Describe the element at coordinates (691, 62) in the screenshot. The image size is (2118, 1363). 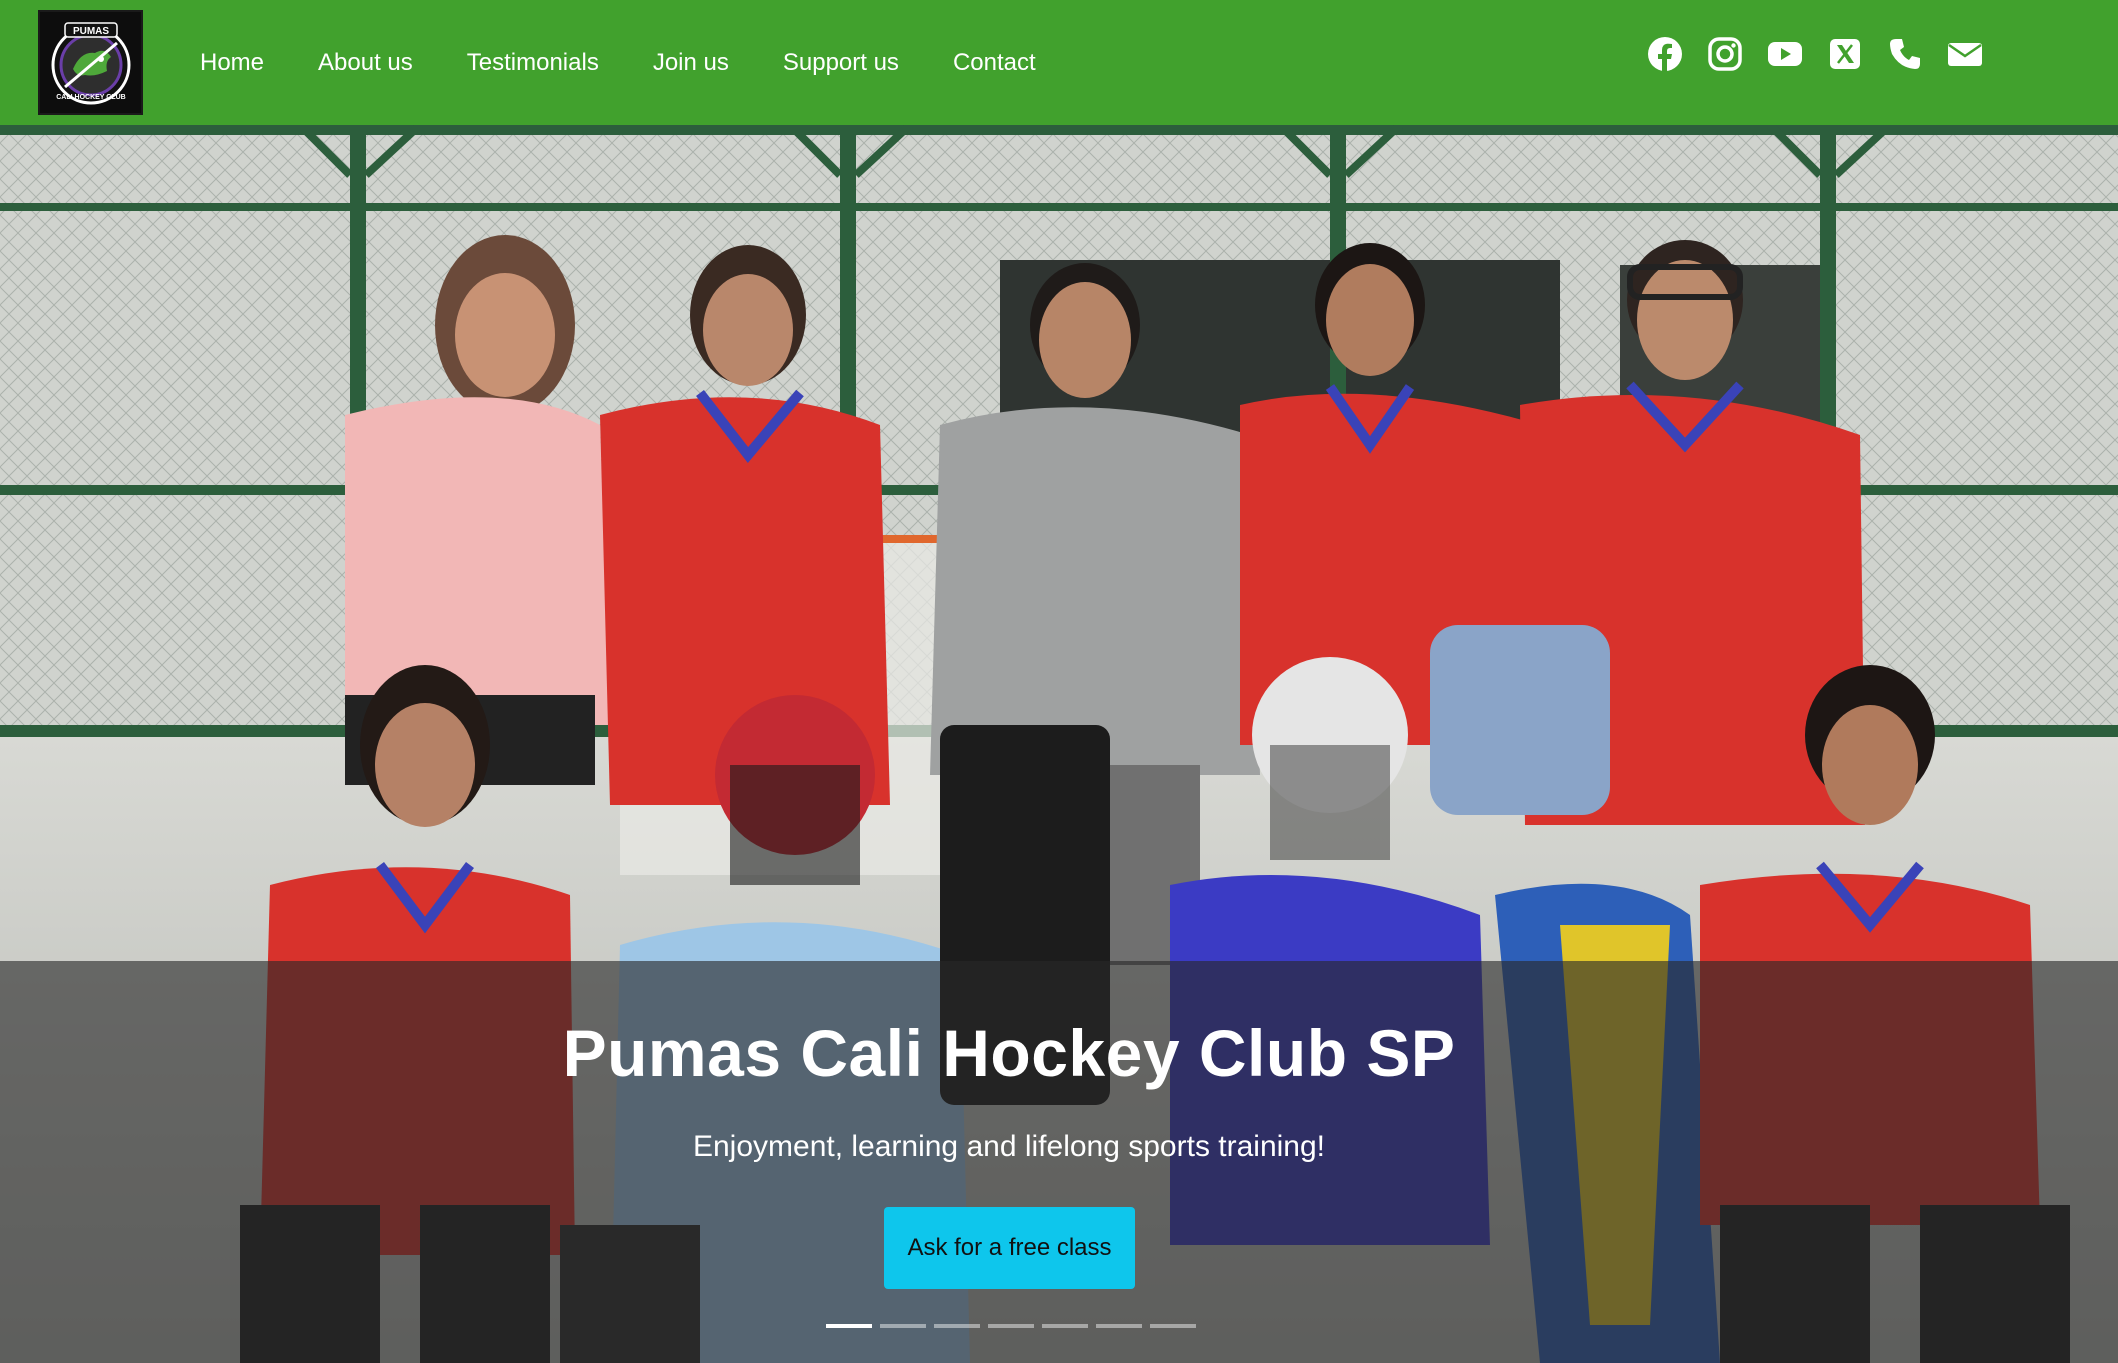
I see `nav-join-us: Join us` at that location.